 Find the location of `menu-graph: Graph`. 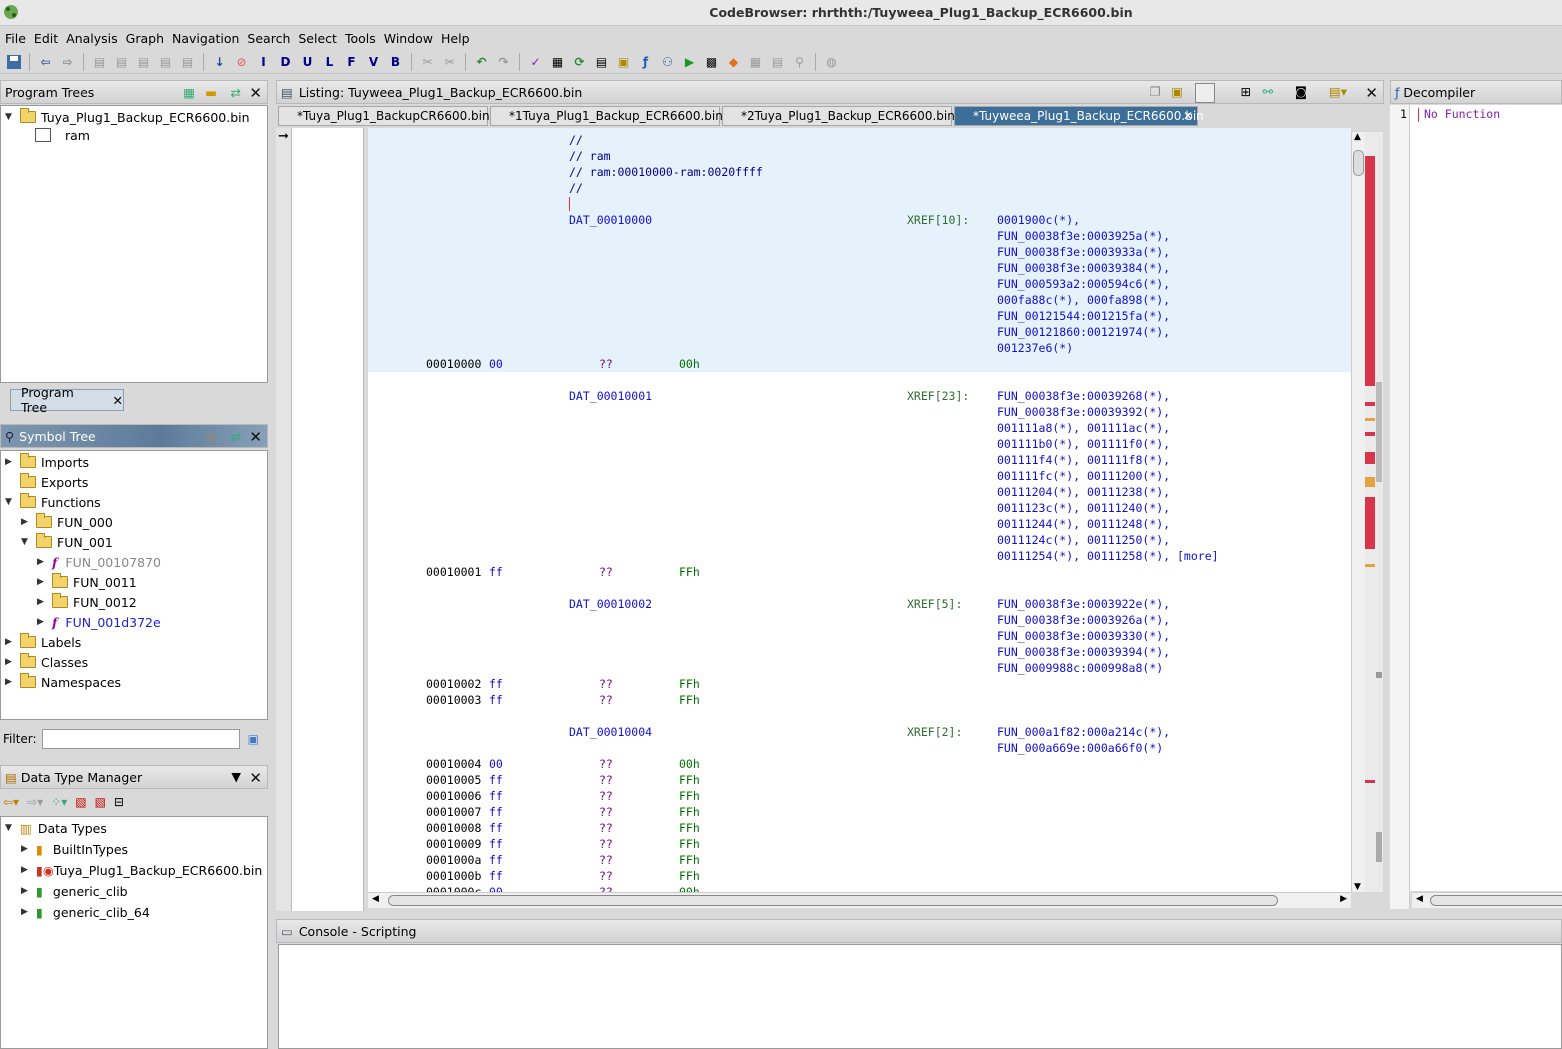

menu-graph: Graph is located at coordinates (145, 38).